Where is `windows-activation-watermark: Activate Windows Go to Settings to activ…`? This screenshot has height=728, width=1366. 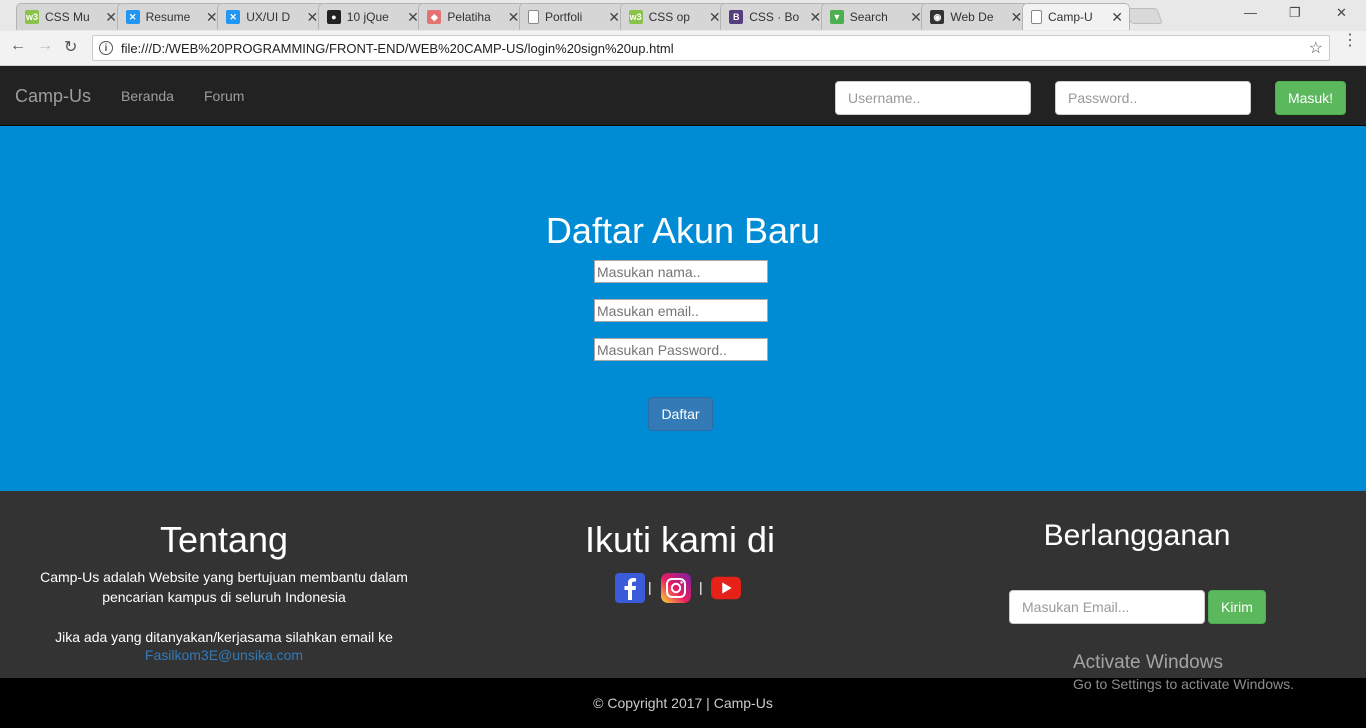
windows-activation-watermark: Activate Windows Go to Settings to activ… is located at coordinates (1183, 672).